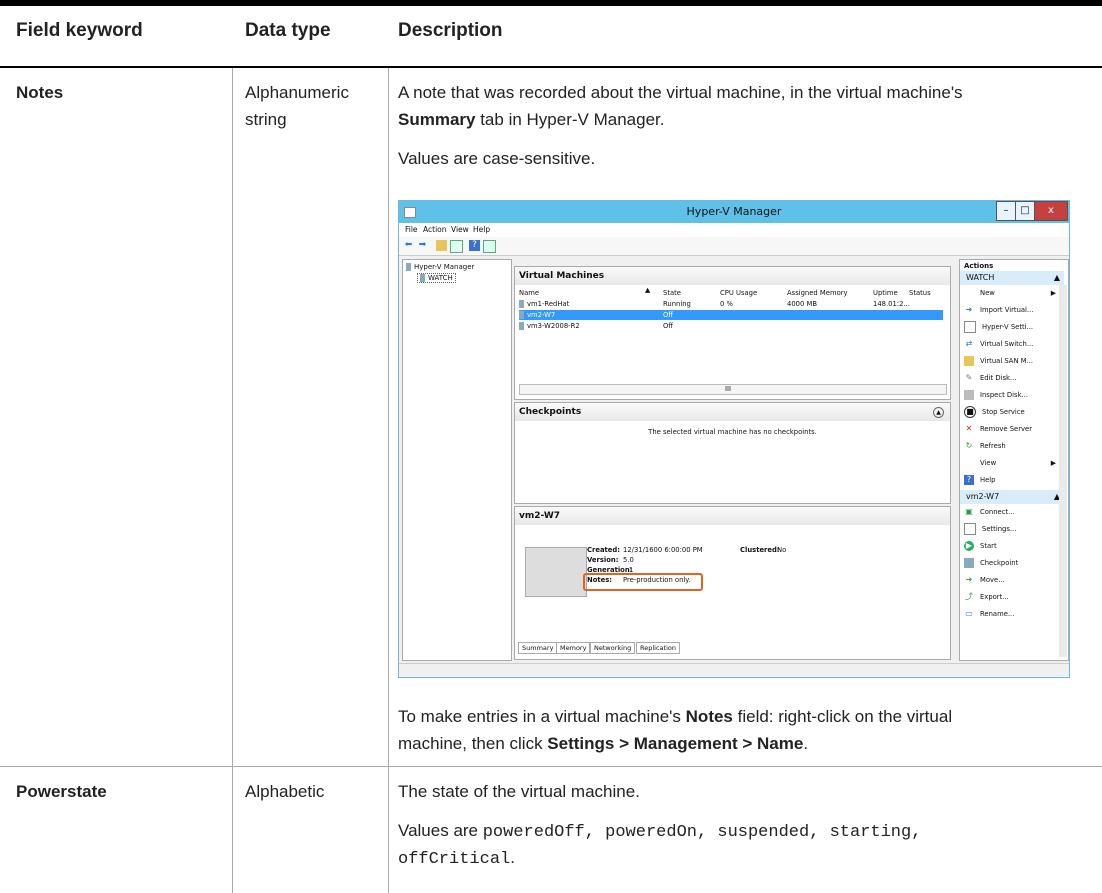 The height and width of the screenshot is (893, 1102). What do you see at coordinates (408, 245) in the screenshot?
I see `back-icon: ⬅` at bounding box center [408, 245].